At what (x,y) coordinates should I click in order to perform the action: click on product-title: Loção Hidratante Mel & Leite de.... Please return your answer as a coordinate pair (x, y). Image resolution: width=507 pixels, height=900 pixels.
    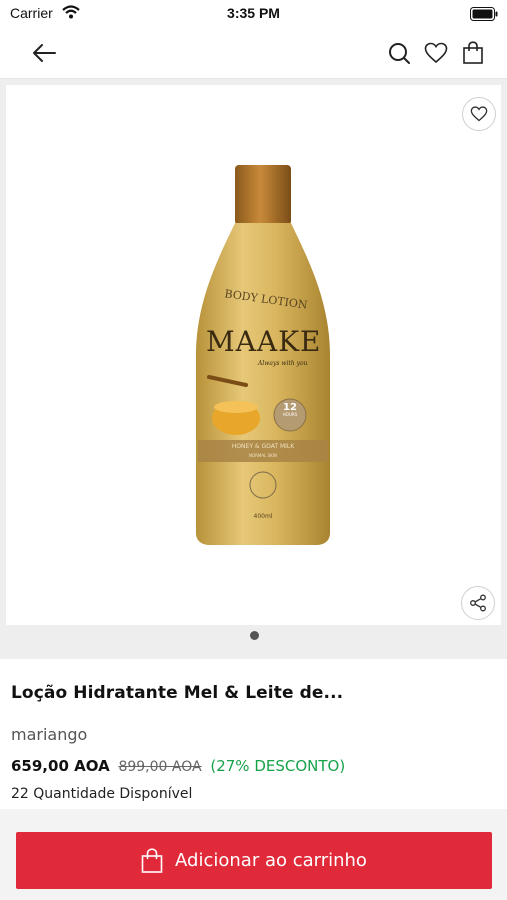
    Looking at the image, I should click on (177, 693).